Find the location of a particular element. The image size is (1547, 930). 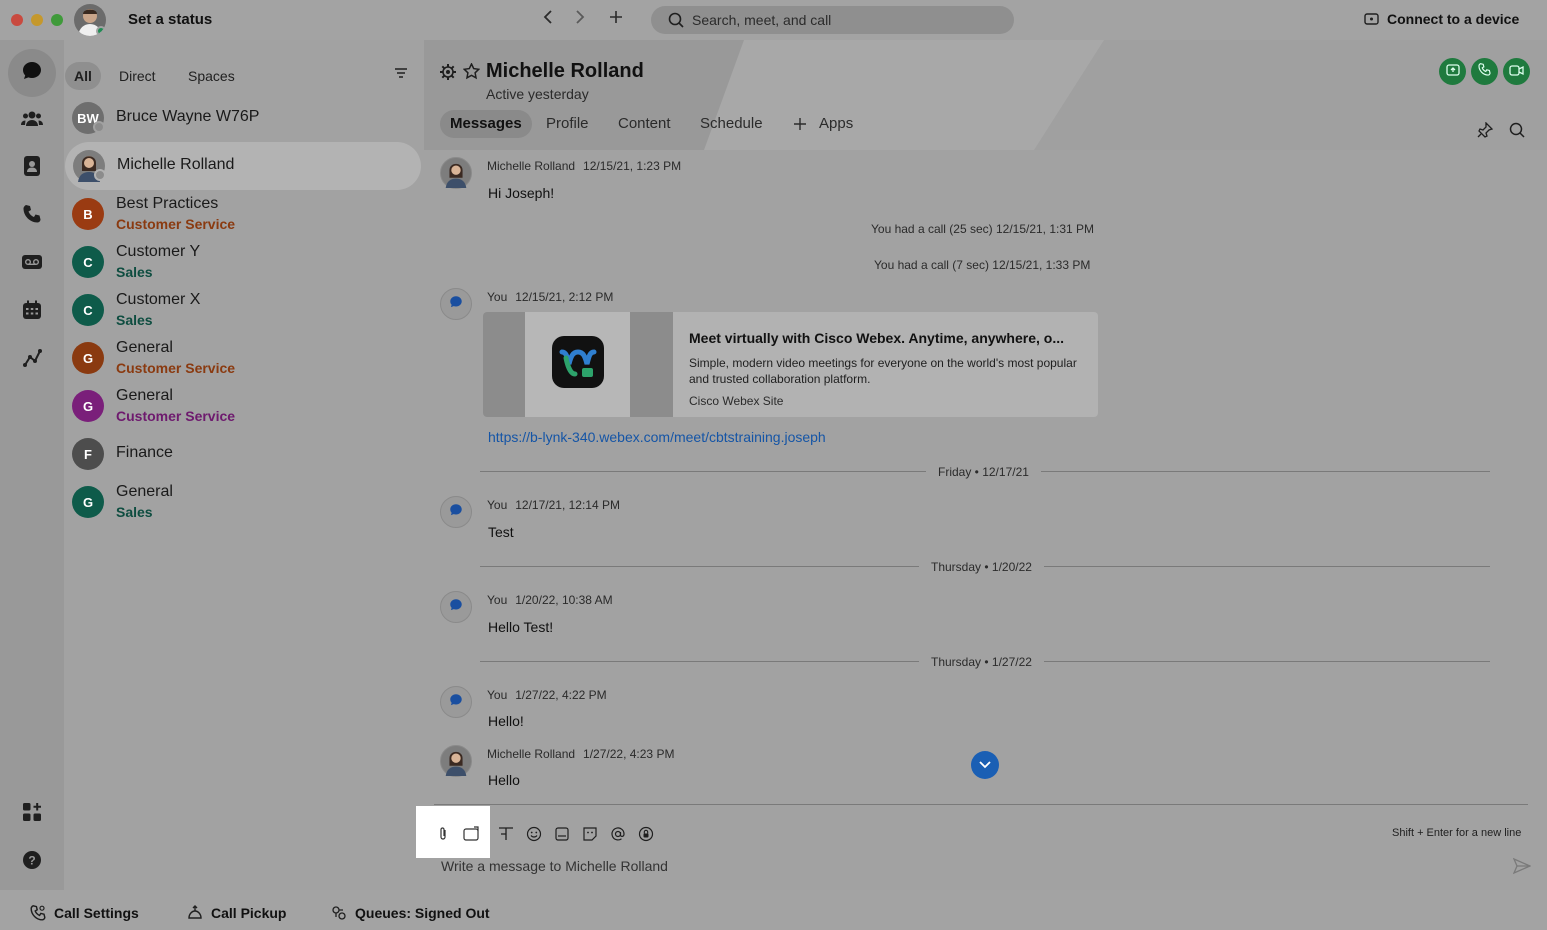

call-pickup-icon is located at coordinates (195, 914).